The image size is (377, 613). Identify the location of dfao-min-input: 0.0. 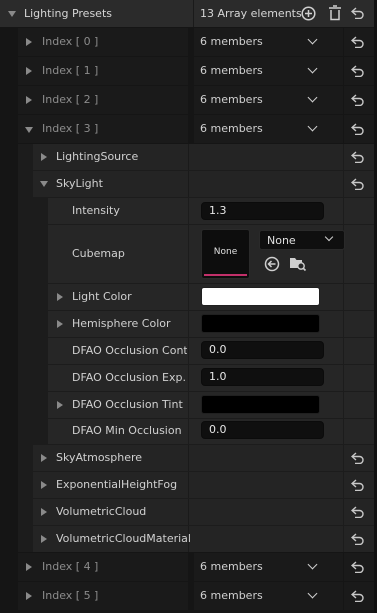
(262, 430).